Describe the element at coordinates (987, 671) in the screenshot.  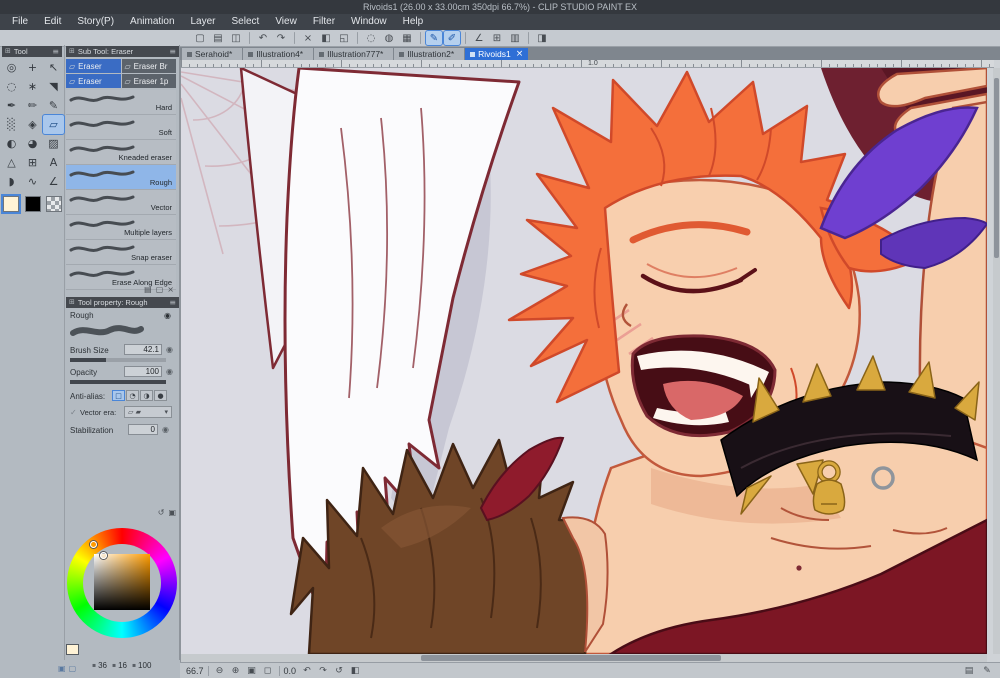
I see `edit-mode-icon: ✎` at that location.